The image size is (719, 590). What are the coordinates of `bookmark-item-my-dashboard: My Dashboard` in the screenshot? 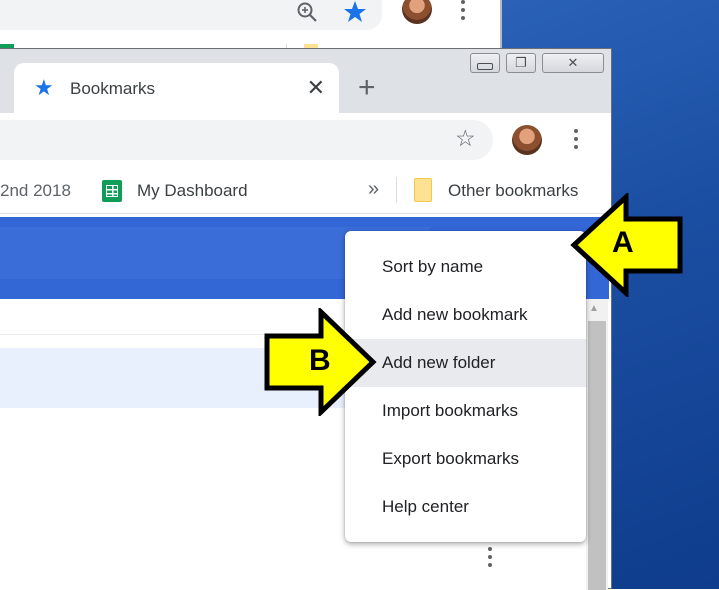 It's located at (192, 191).